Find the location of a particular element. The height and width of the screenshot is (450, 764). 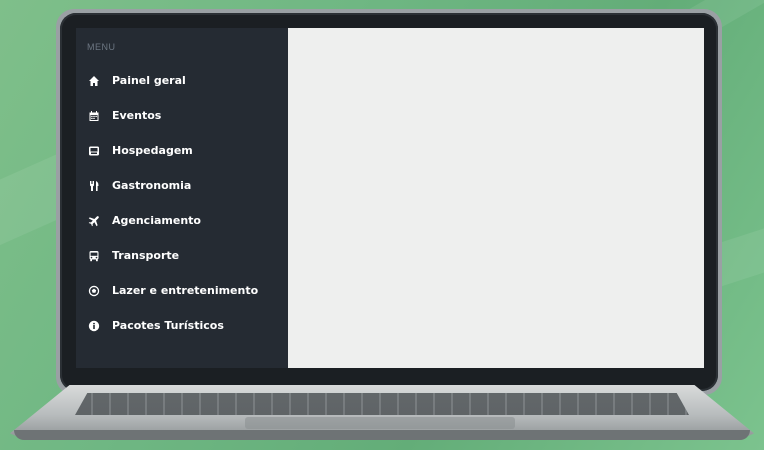

sidebar-item-label: Pacotes Turísticos is located at coordinates (168, 325).